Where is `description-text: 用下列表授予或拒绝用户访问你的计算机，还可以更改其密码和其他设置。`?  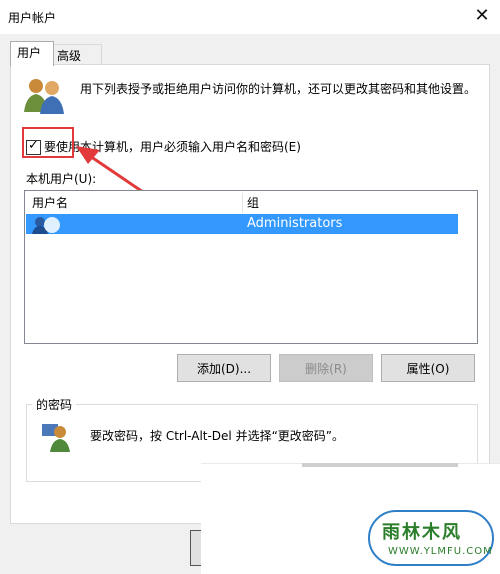
description-text: 用下列表授予或拒绝用户访问你的计算机，还可以更改其密码和其他设置。 is located at coordinates (278, 89).